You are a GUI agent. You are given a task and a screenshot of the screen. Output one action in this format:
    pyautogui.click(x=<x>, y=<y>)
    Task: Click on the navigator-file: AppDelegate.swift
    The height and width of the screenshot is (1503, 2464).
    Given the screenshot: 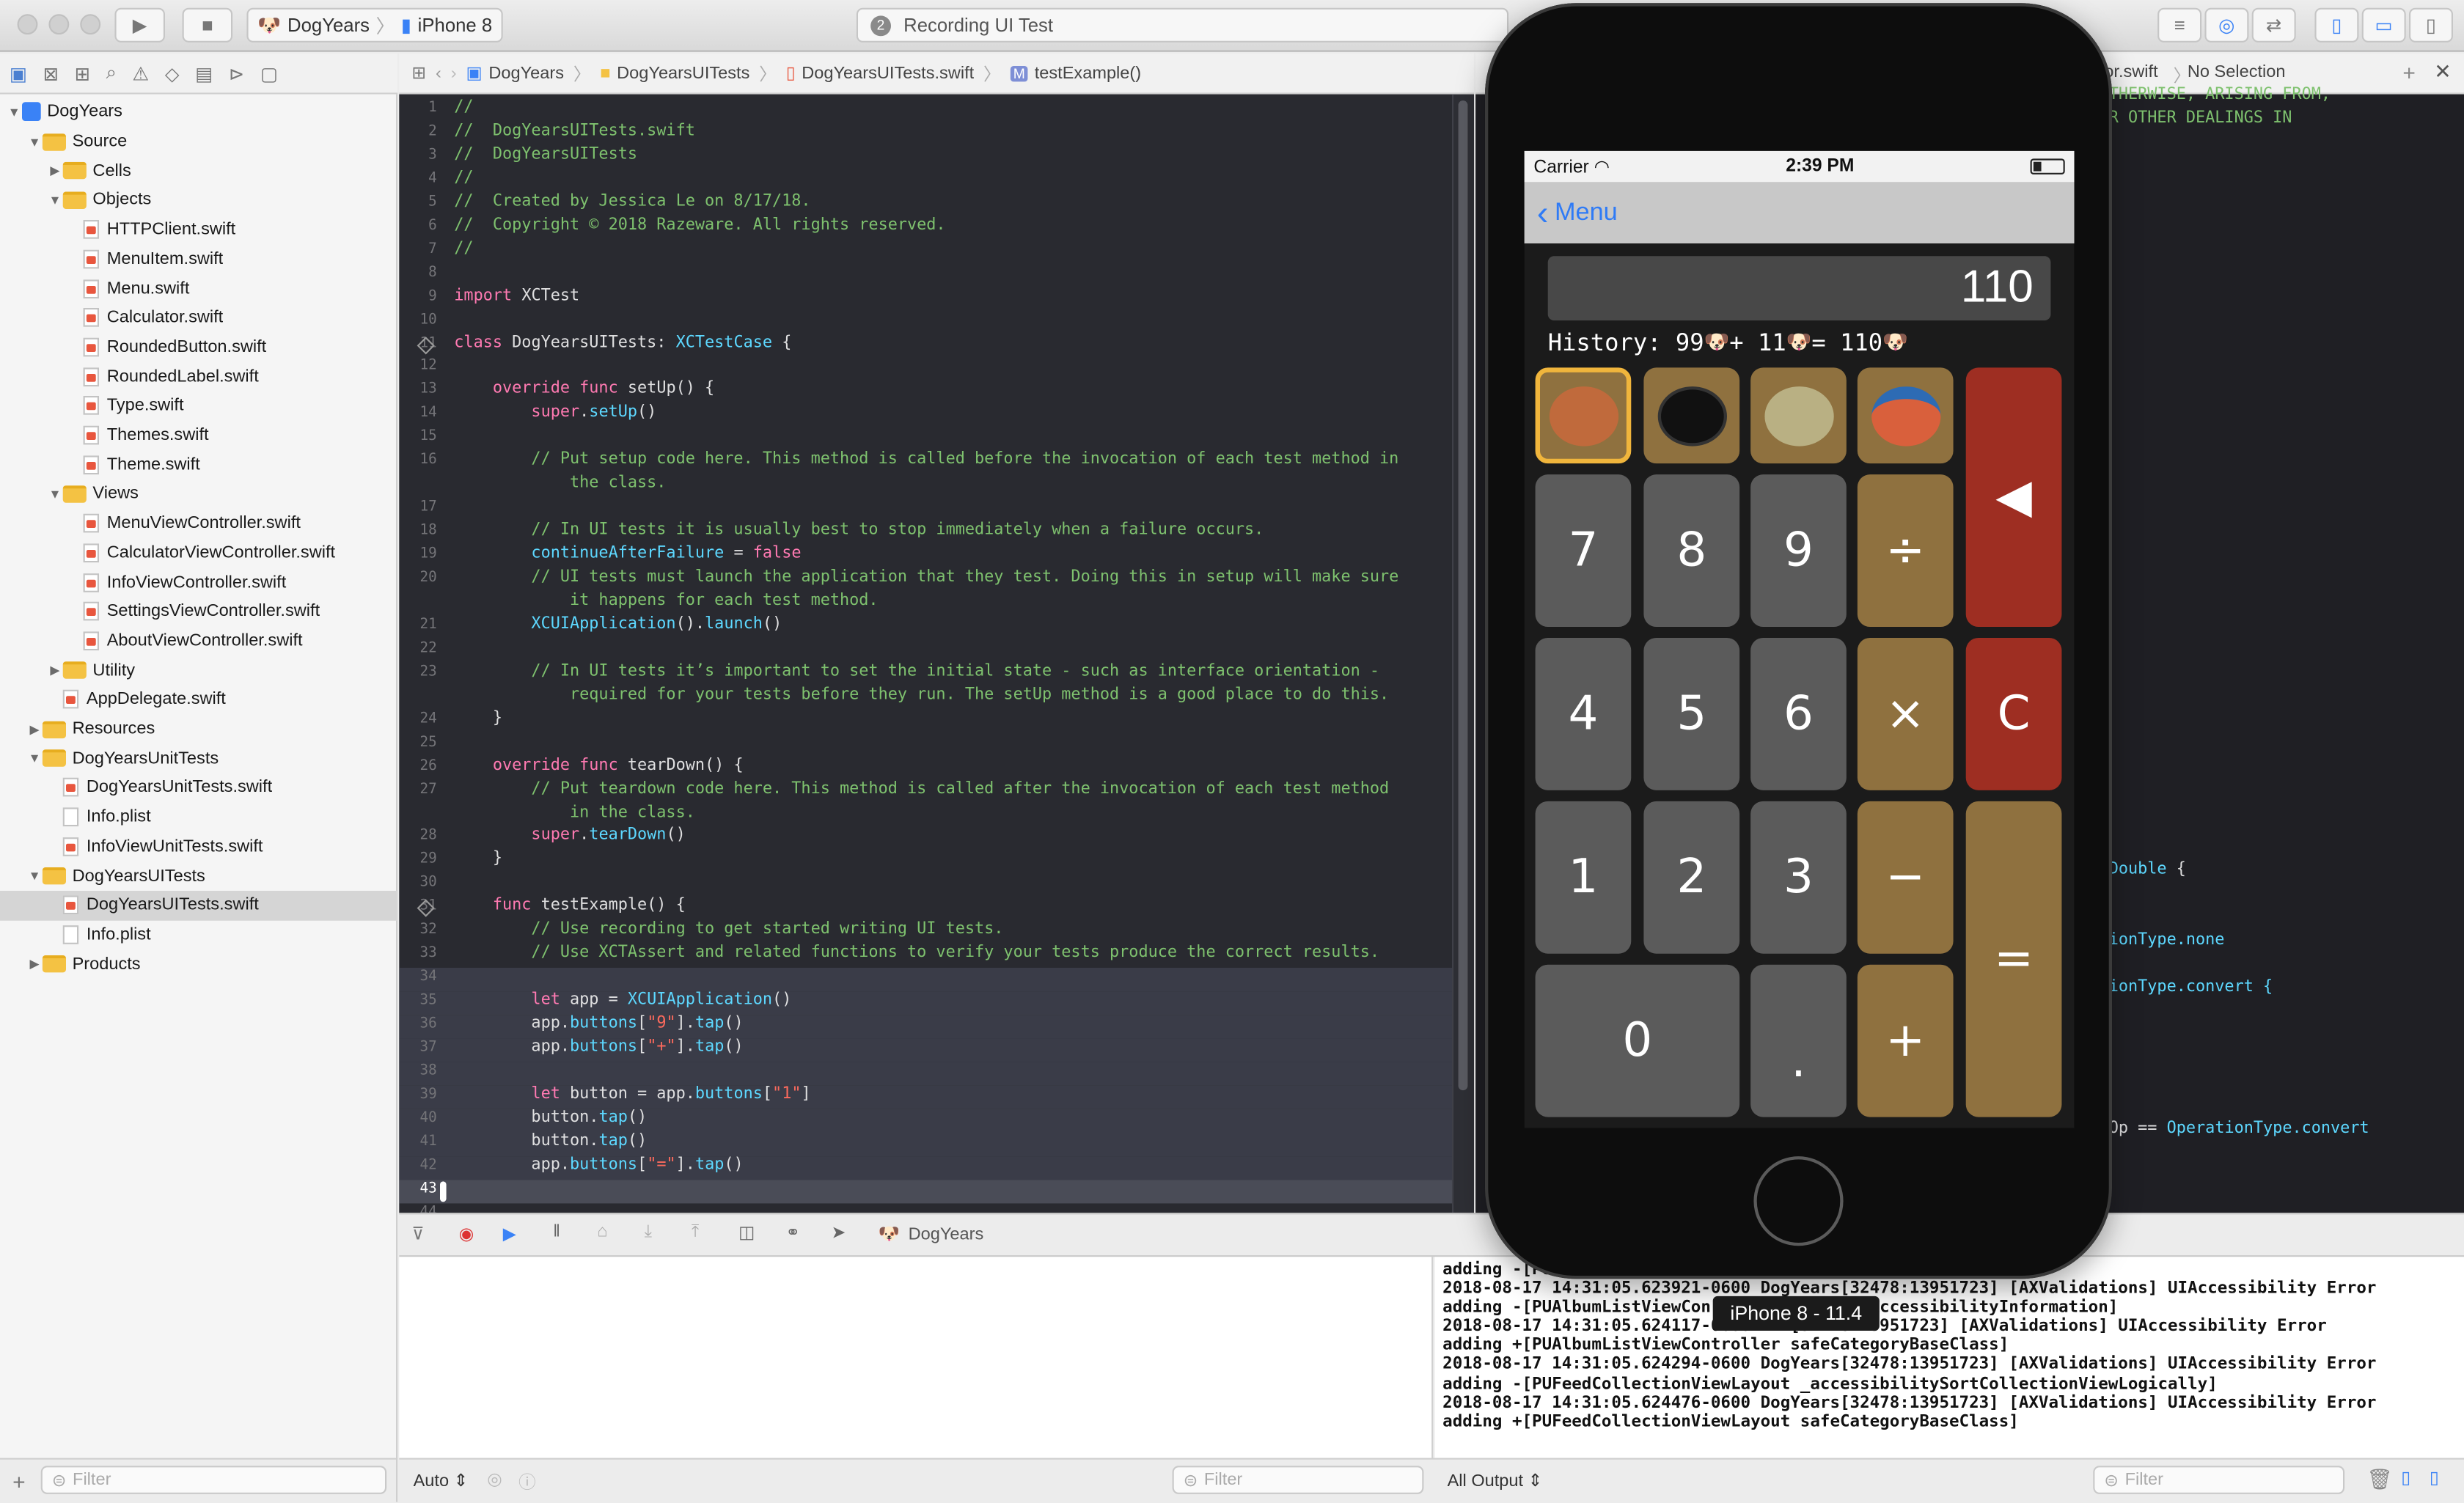 What is the action you would take?
    pyautogui.click(x=198, y=699)
    